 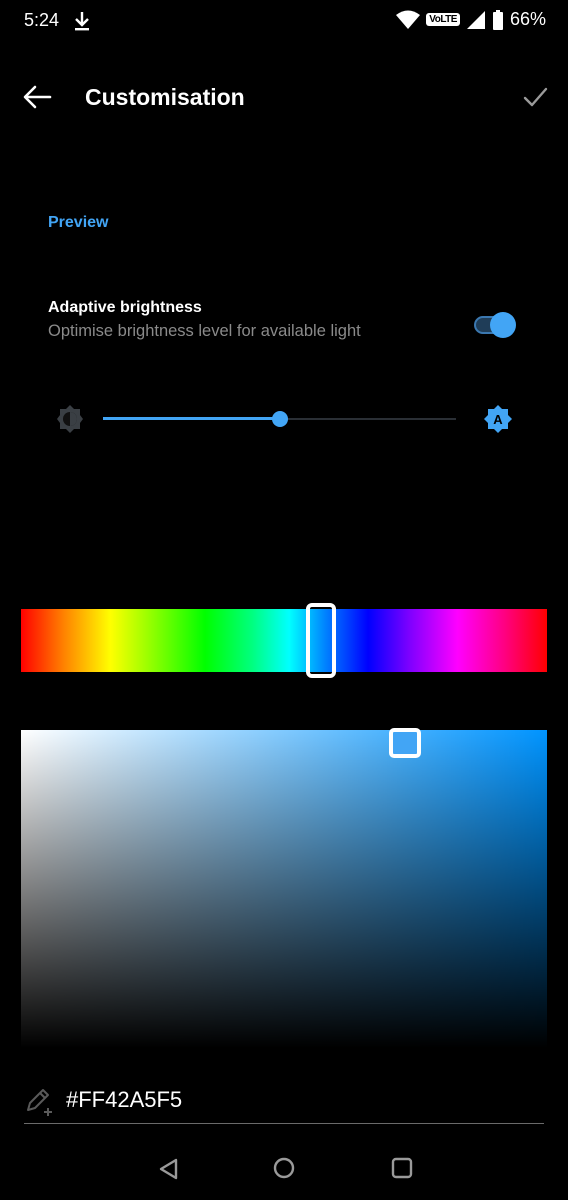 What do you see at coordinates (497, 19) in the screenshot?
I see `battery-icon` at bounding box center [497, 19].